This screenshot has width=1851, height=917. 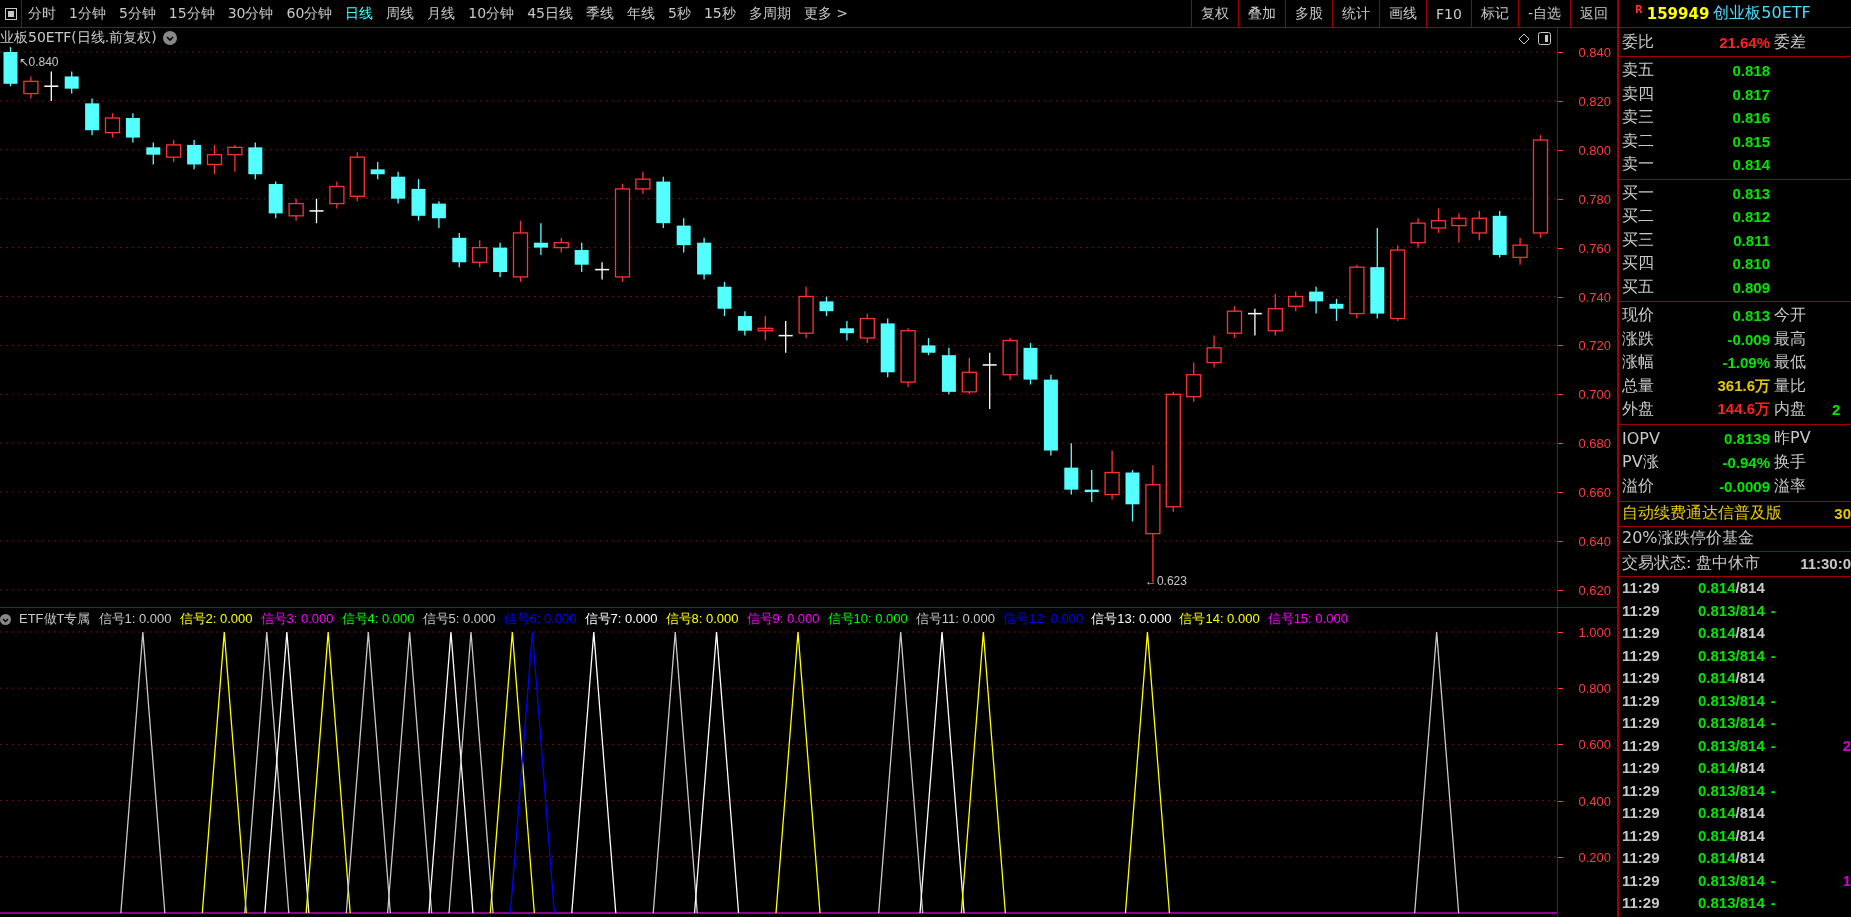 What do you see at coordinates (1594, 101) in the screenshot?
I see `axis-label: 0.820` at bounding box center [1594, 101].